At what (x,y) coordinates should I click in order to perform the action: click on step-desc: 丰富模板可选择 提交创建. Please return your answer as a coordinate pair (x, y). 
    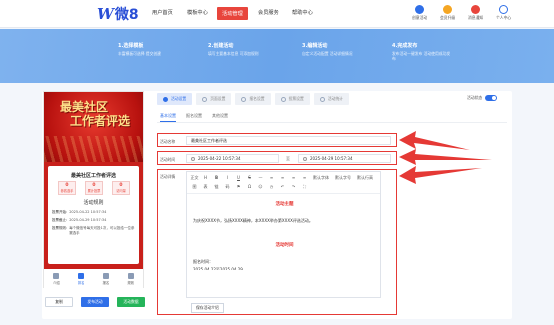
    Looking at the image, I should click on (139, 53).